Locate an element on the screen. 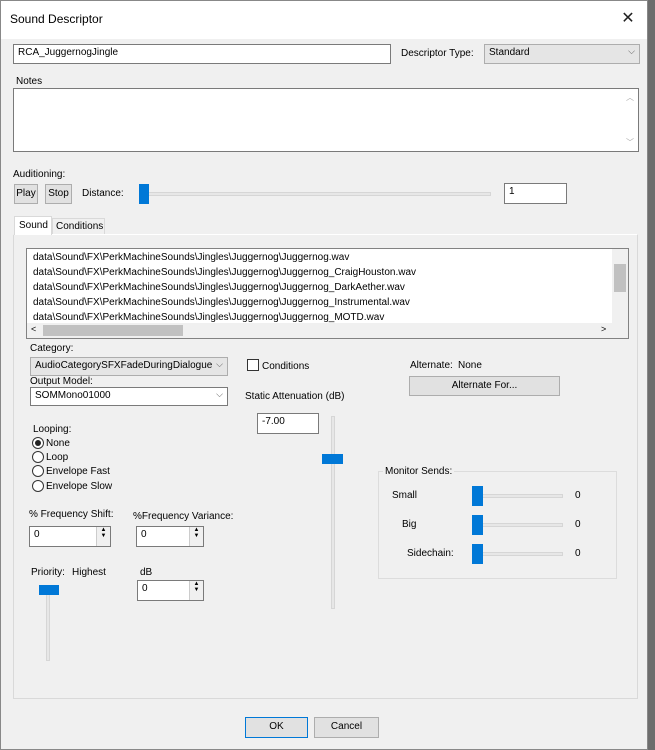 Image resolution: width=655 pixels, height=750 pixels. alternate-value: None is located at coordinates (470, 365).